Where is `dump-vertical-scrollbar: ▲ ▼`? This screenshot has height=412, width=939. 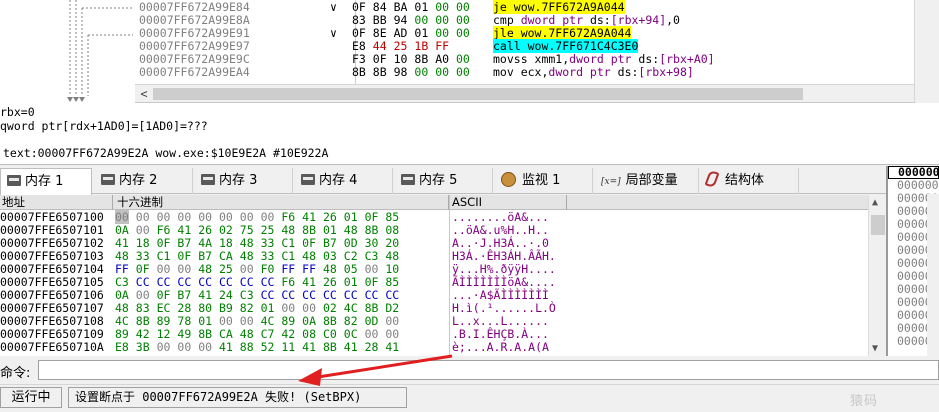
dump-vertical-scrollbar: ▲ ▼ is located at coordinates (877, 275).